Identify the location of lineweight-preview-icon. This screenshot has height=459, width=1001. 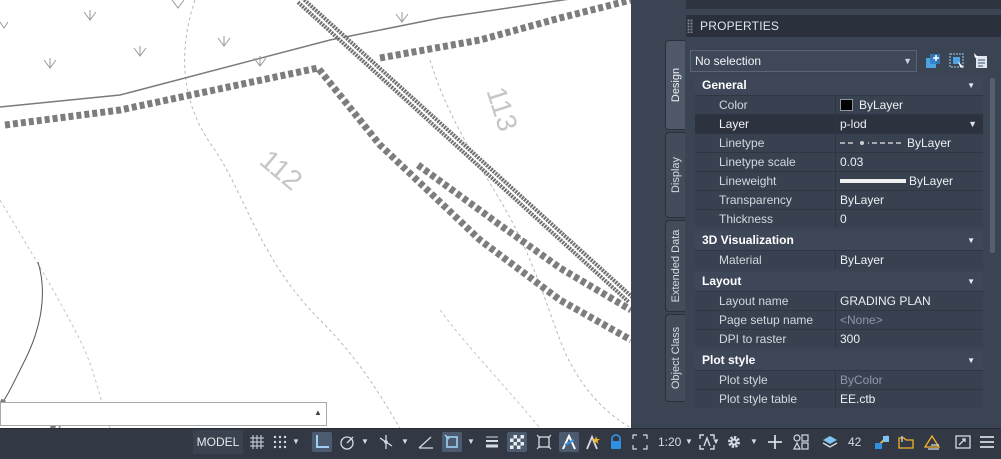
(873, 181).